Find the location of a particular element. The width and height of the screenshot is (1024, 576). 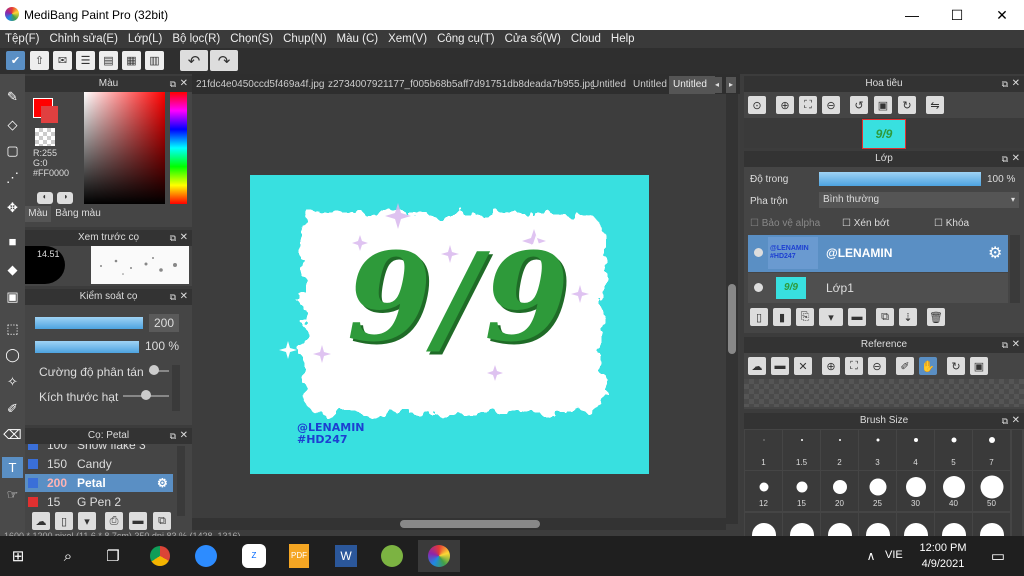

reference-zoom-in-icon: ⊕ is located at coordinates (831, 366).